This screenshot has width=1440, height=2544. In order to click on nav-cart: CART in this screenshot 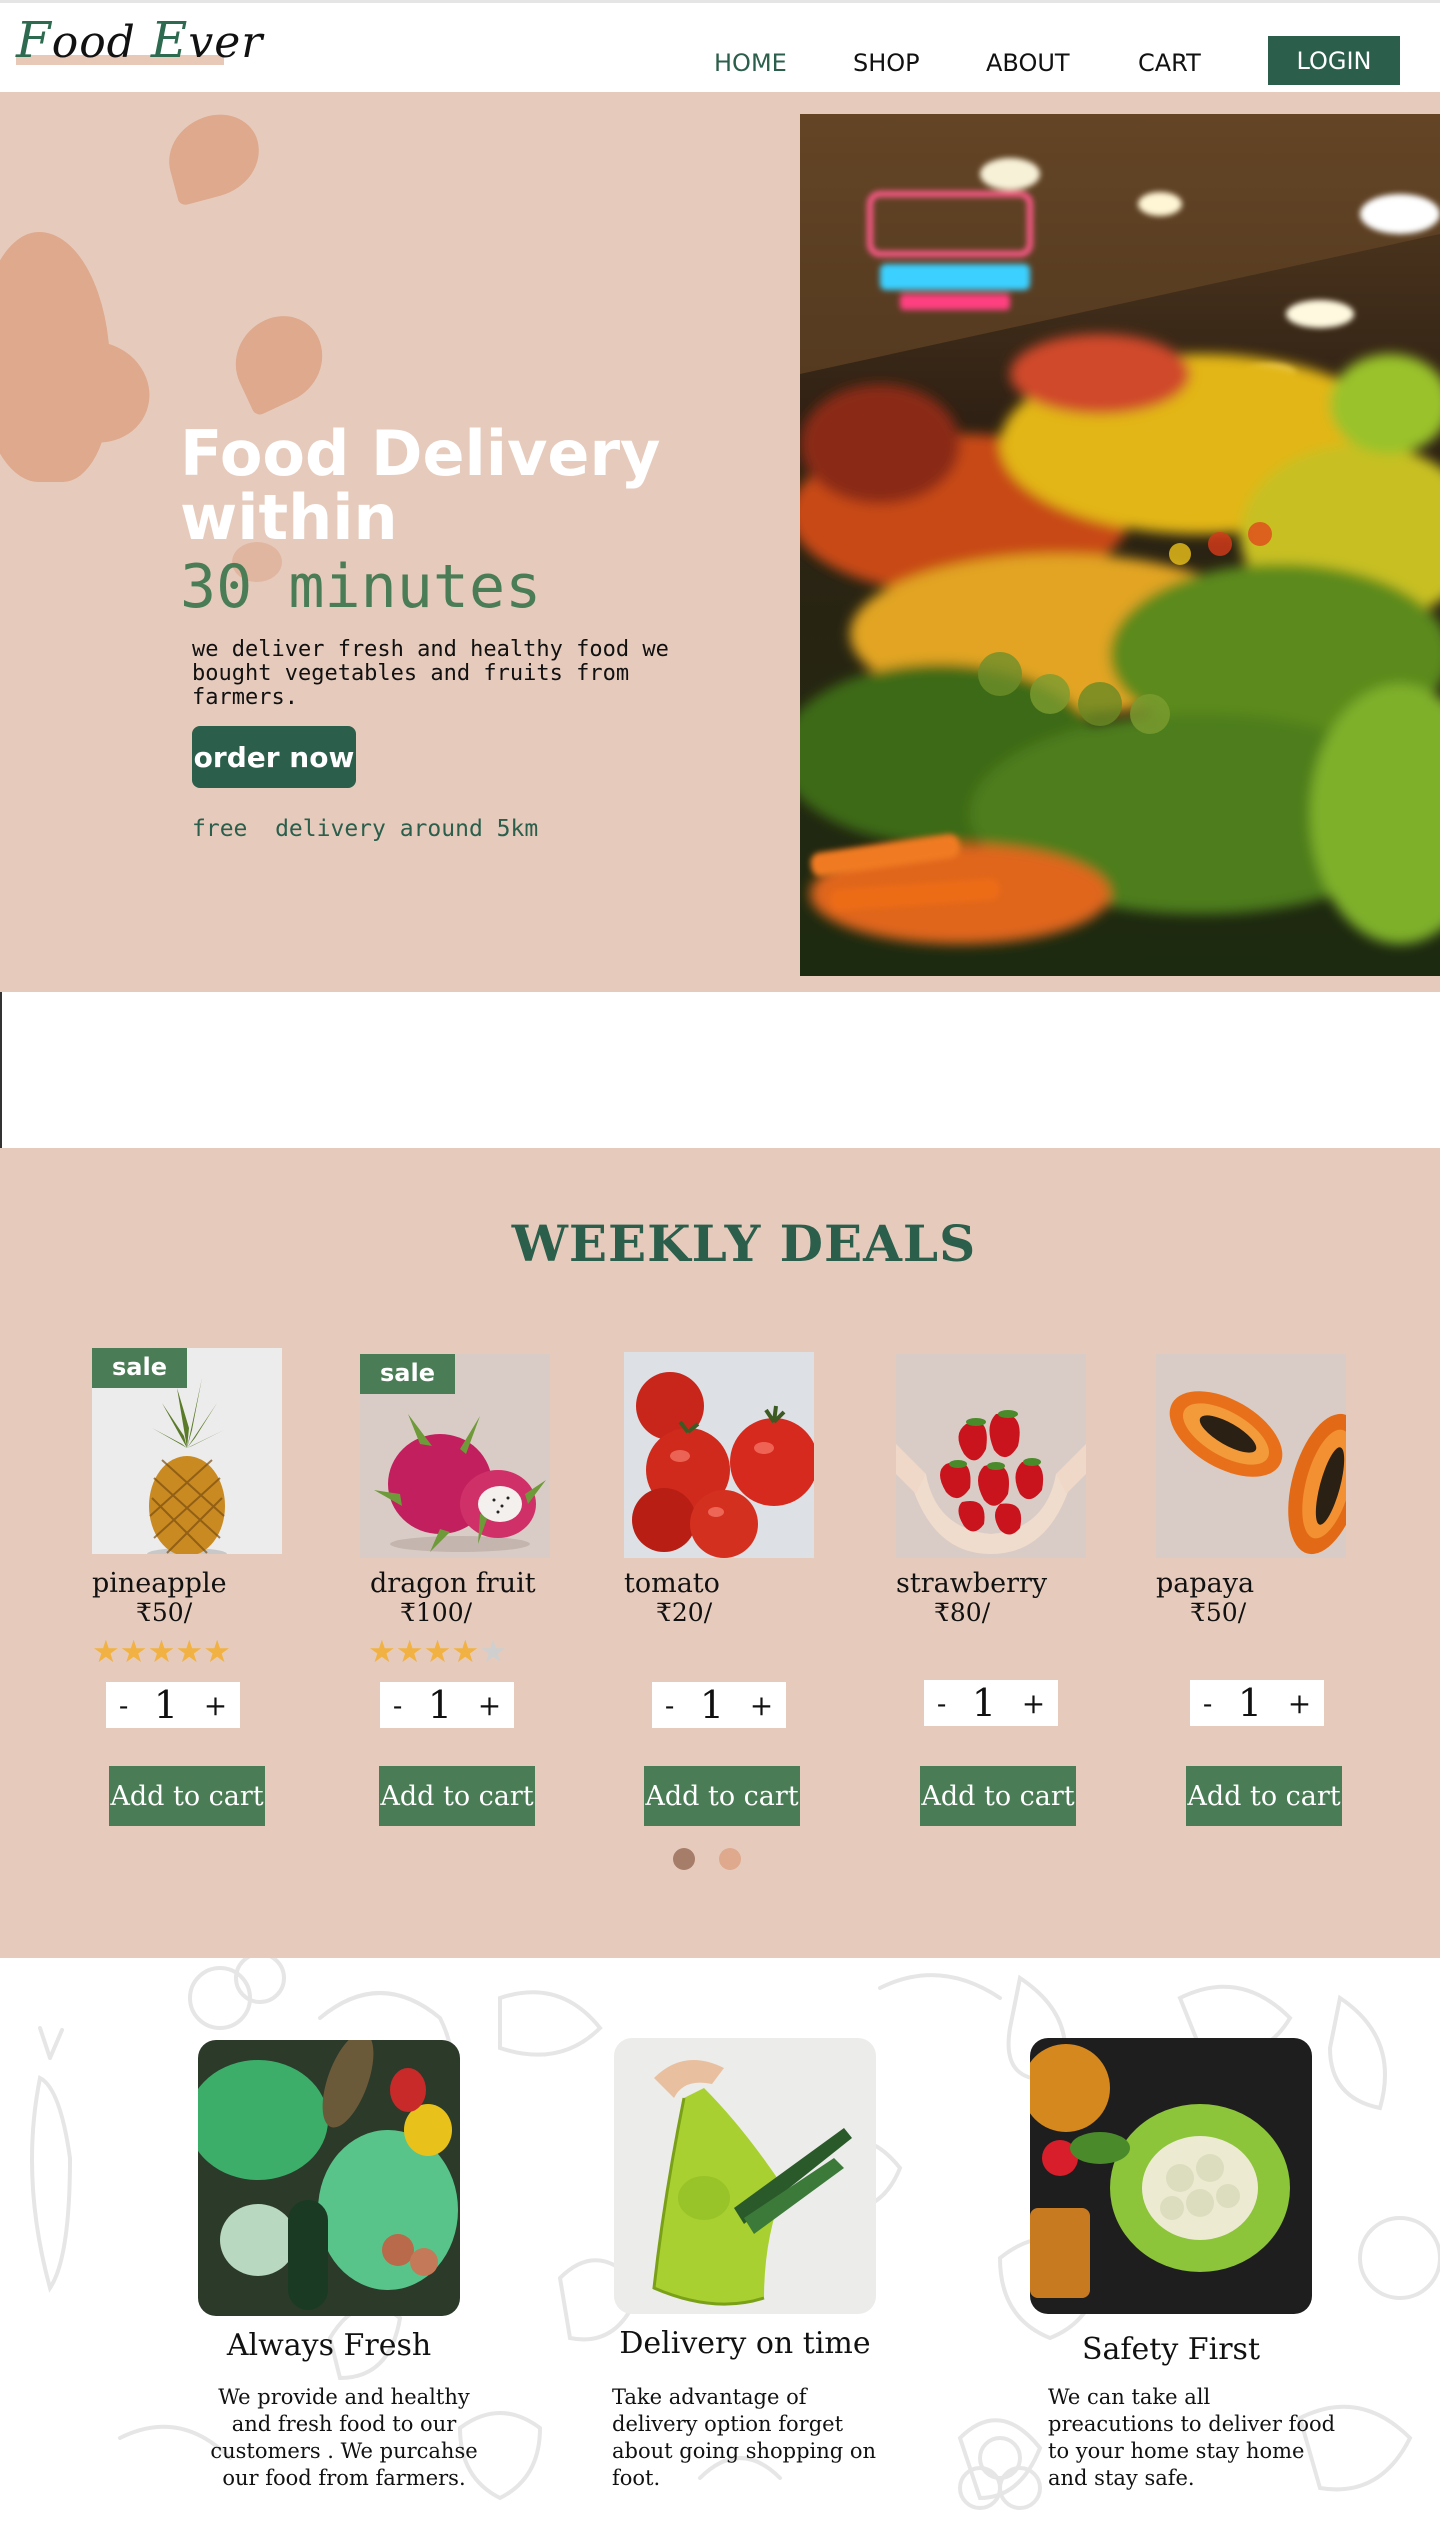, I will do `click(1169, 63)`.